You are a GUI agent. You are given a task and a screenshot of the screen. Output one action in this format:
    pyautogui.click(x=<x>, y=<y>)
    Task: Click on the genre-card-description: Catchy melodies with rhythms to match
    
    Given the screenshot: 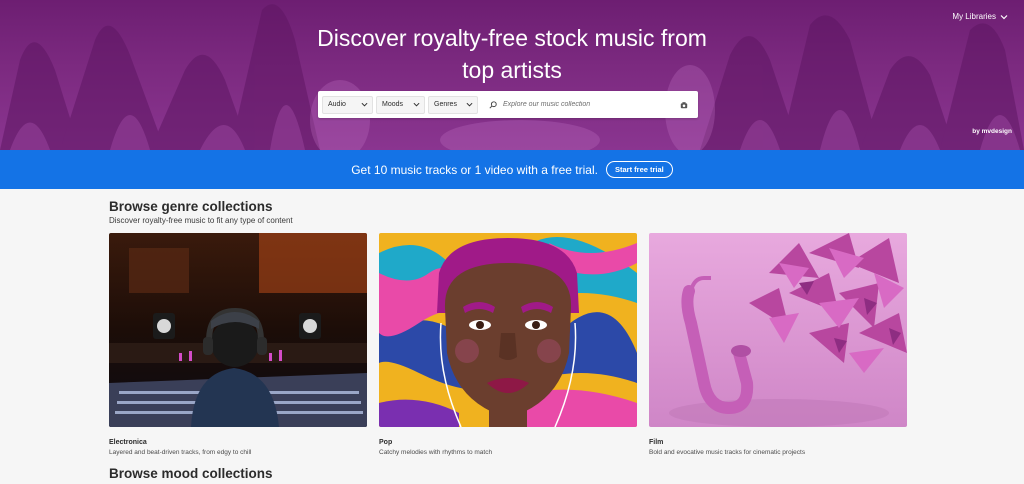 What is the action you would take?
    pyautogui.click(x=436, y=452)
    